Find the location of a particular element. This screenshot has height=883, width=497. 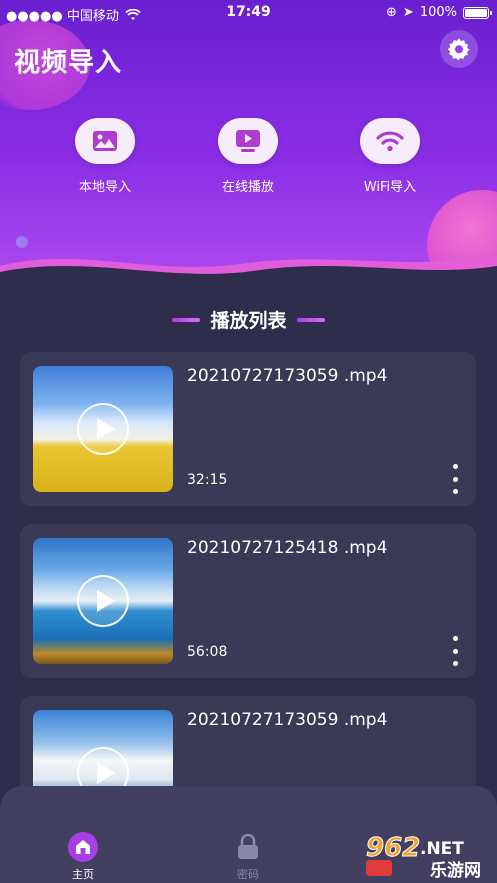

site-watermark: 962 .NET 乐游网 is located at coordinates (424, 857).